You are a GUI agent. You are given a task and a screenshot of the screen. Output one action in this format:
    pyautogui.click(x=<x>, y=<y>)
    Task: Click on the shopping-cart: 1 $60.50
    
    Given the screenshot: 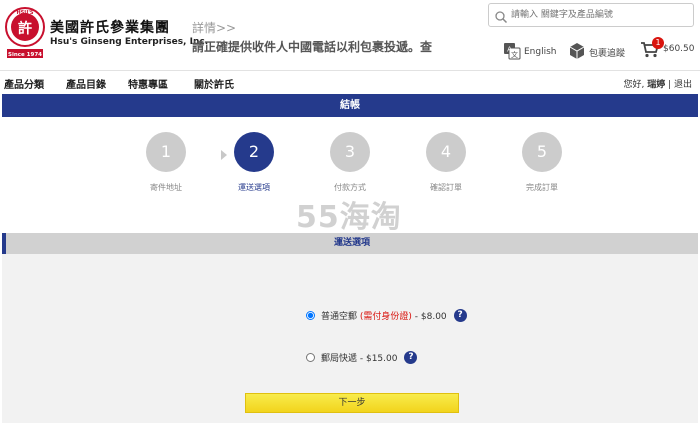 What is the action you would take?
    pyautogui.click(x=667, y=49)
    